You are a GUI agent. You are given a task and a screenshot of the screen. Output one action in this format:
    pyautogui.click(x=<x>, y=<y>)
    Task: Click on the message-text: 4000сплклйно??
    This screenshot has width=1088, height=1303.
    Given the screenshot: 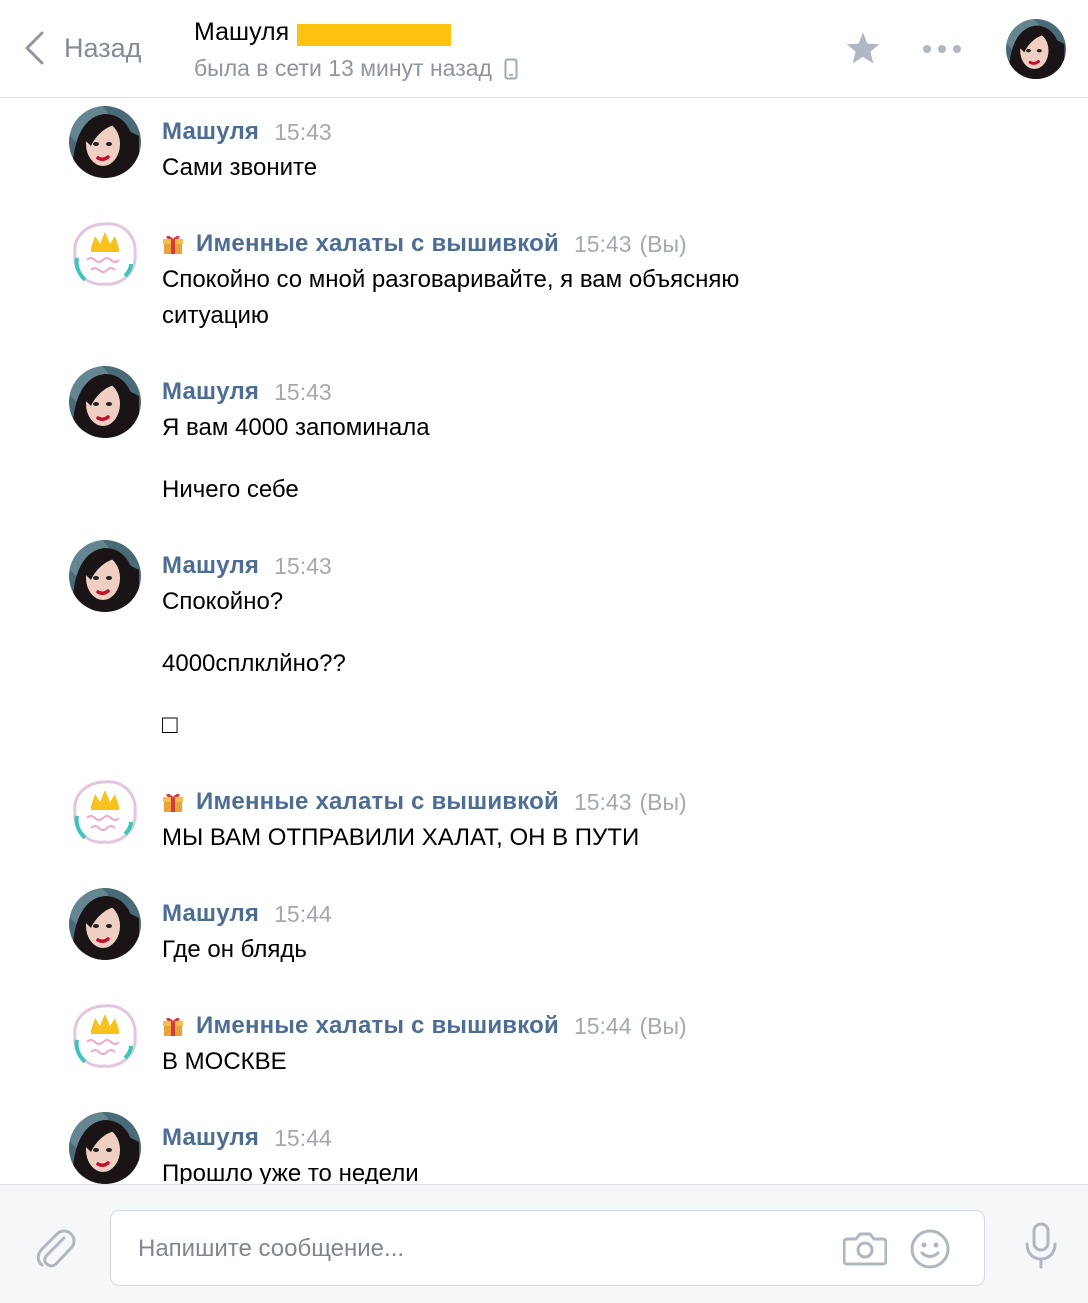 What is the action you would take?
    pyautogui.click(x=254, y=663)
    